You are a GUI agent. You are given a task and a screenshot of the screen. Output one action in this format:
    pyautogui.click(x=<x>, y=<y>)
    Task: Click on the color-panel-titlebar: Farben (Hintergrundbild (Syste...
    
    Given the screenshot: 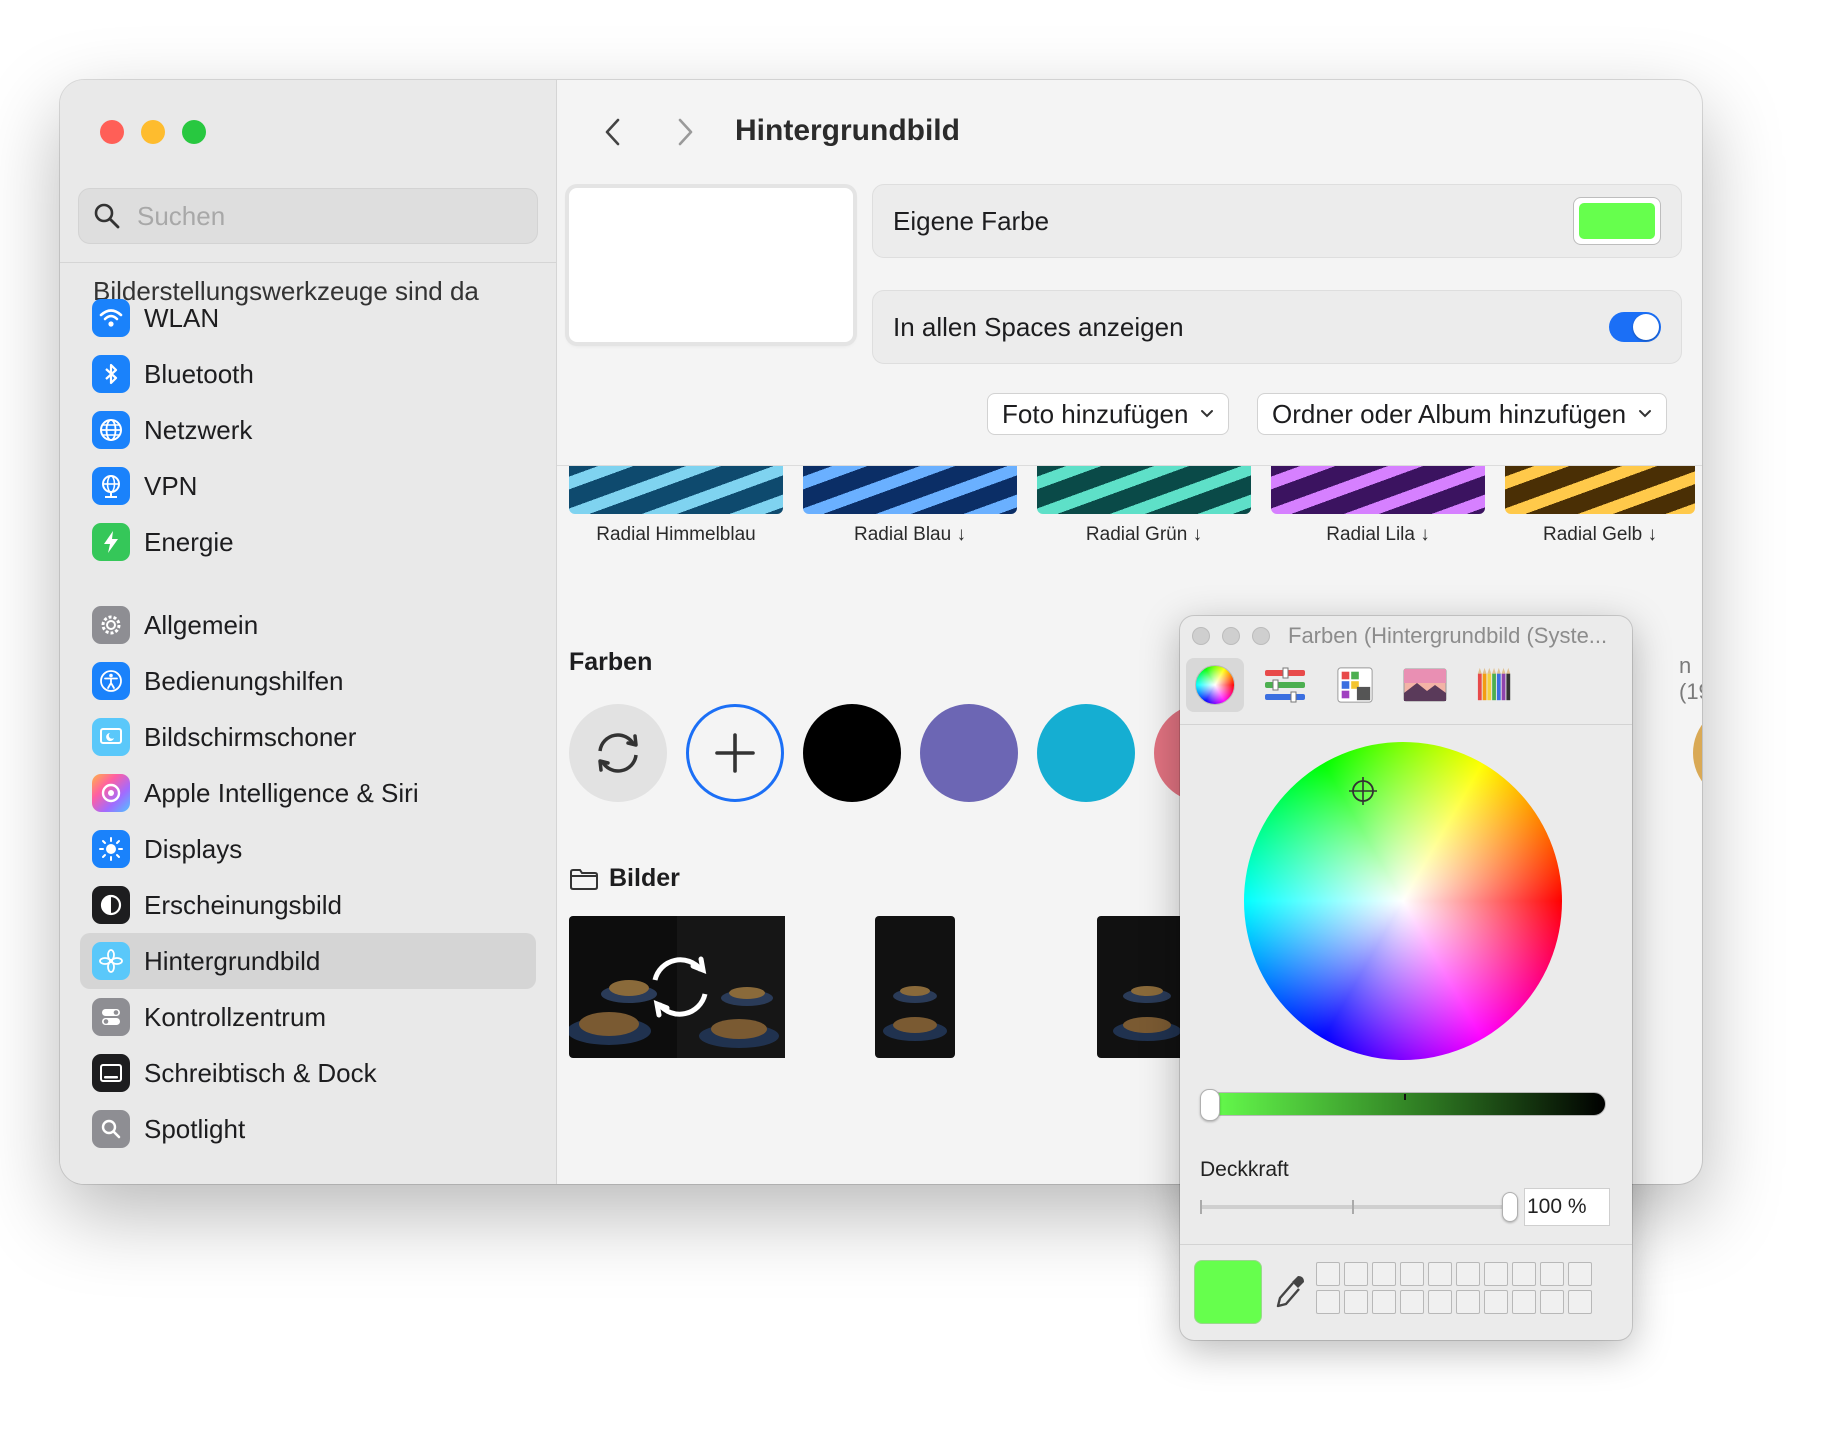 What is the action you would take?
    pyautogui.click(x=1406, y=636)
    